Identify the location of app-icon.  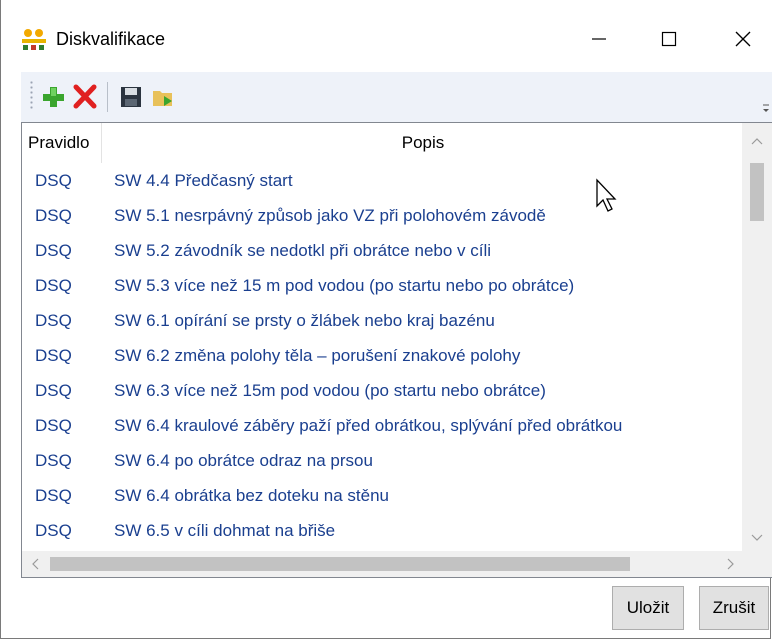
(34, 39).